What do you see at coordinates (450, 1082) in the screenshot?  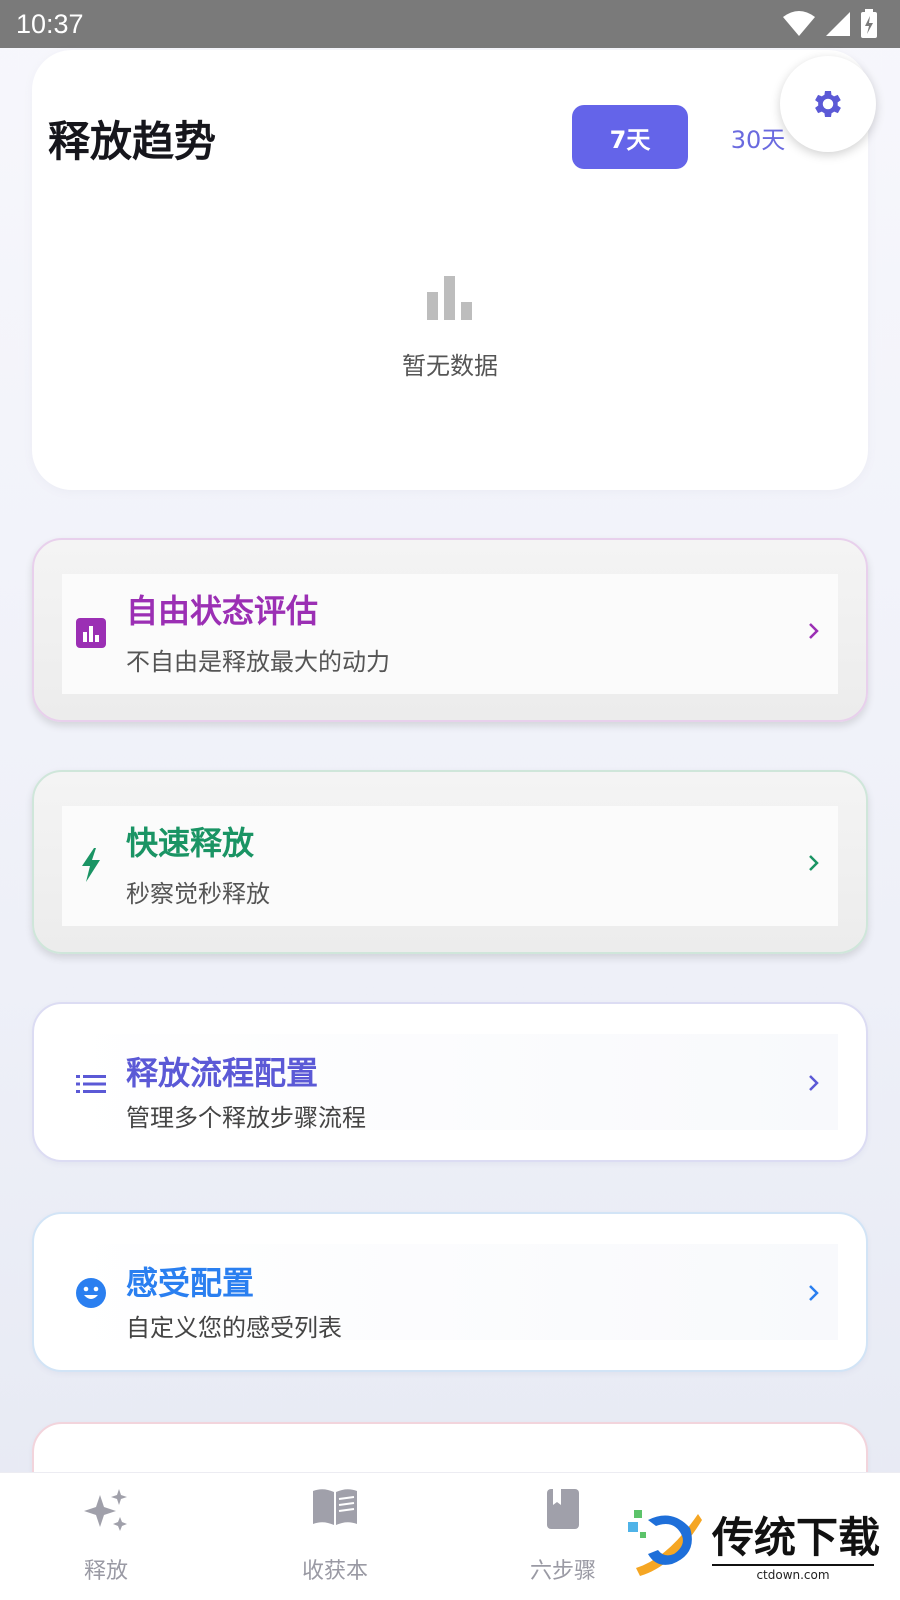 I see `release-flow-config-card: 释放流程配置 管理多个释放步骤流程` at bounding box center [450, 1082].